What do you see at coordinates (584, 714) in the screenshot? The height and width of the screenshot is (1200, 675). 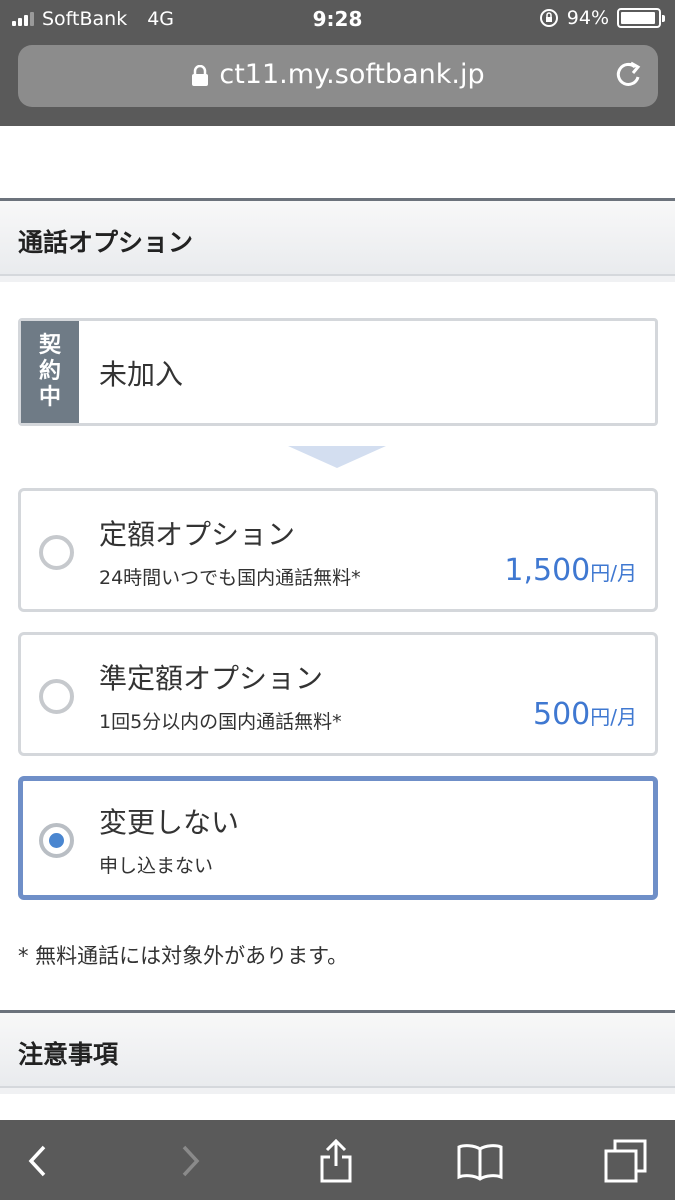 I see `option-price: 500円/月` at bounding box center [584, 714].